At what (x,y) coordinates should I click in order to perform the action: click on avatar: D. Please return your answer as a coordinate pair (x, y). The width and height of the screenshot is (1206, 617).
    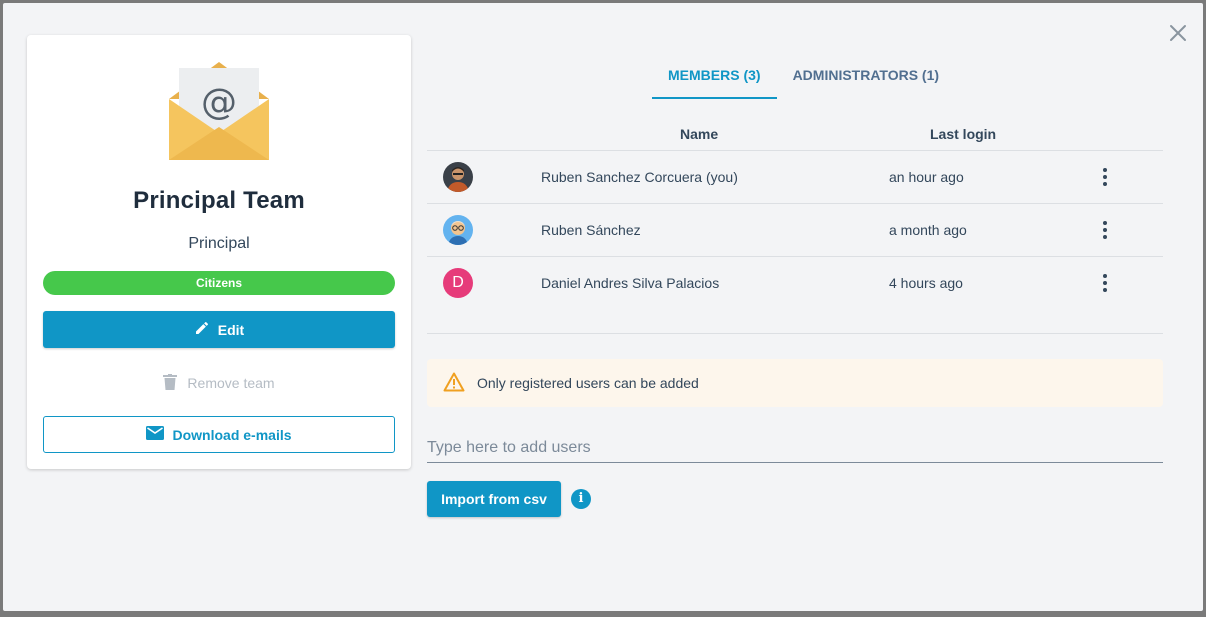
    Looking at the image, I should click on (458, 283).